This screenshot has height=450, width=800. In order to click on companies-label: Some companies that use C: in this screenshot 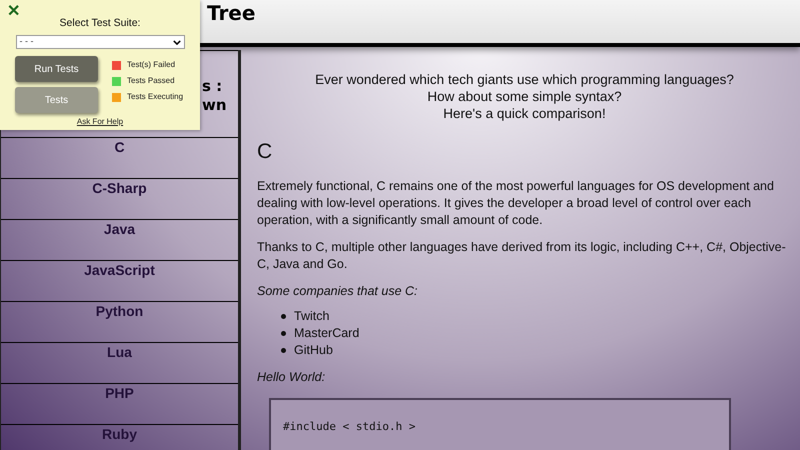, I will do `click(337, 291)`.